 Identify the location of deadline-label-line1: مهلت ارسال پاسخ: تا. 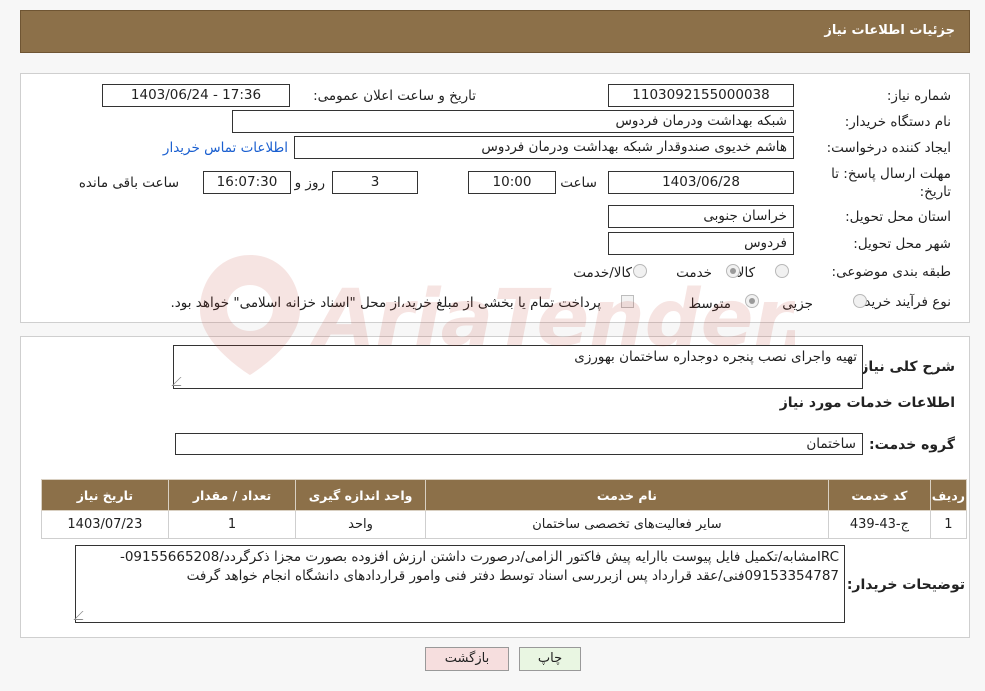
(891, 174).